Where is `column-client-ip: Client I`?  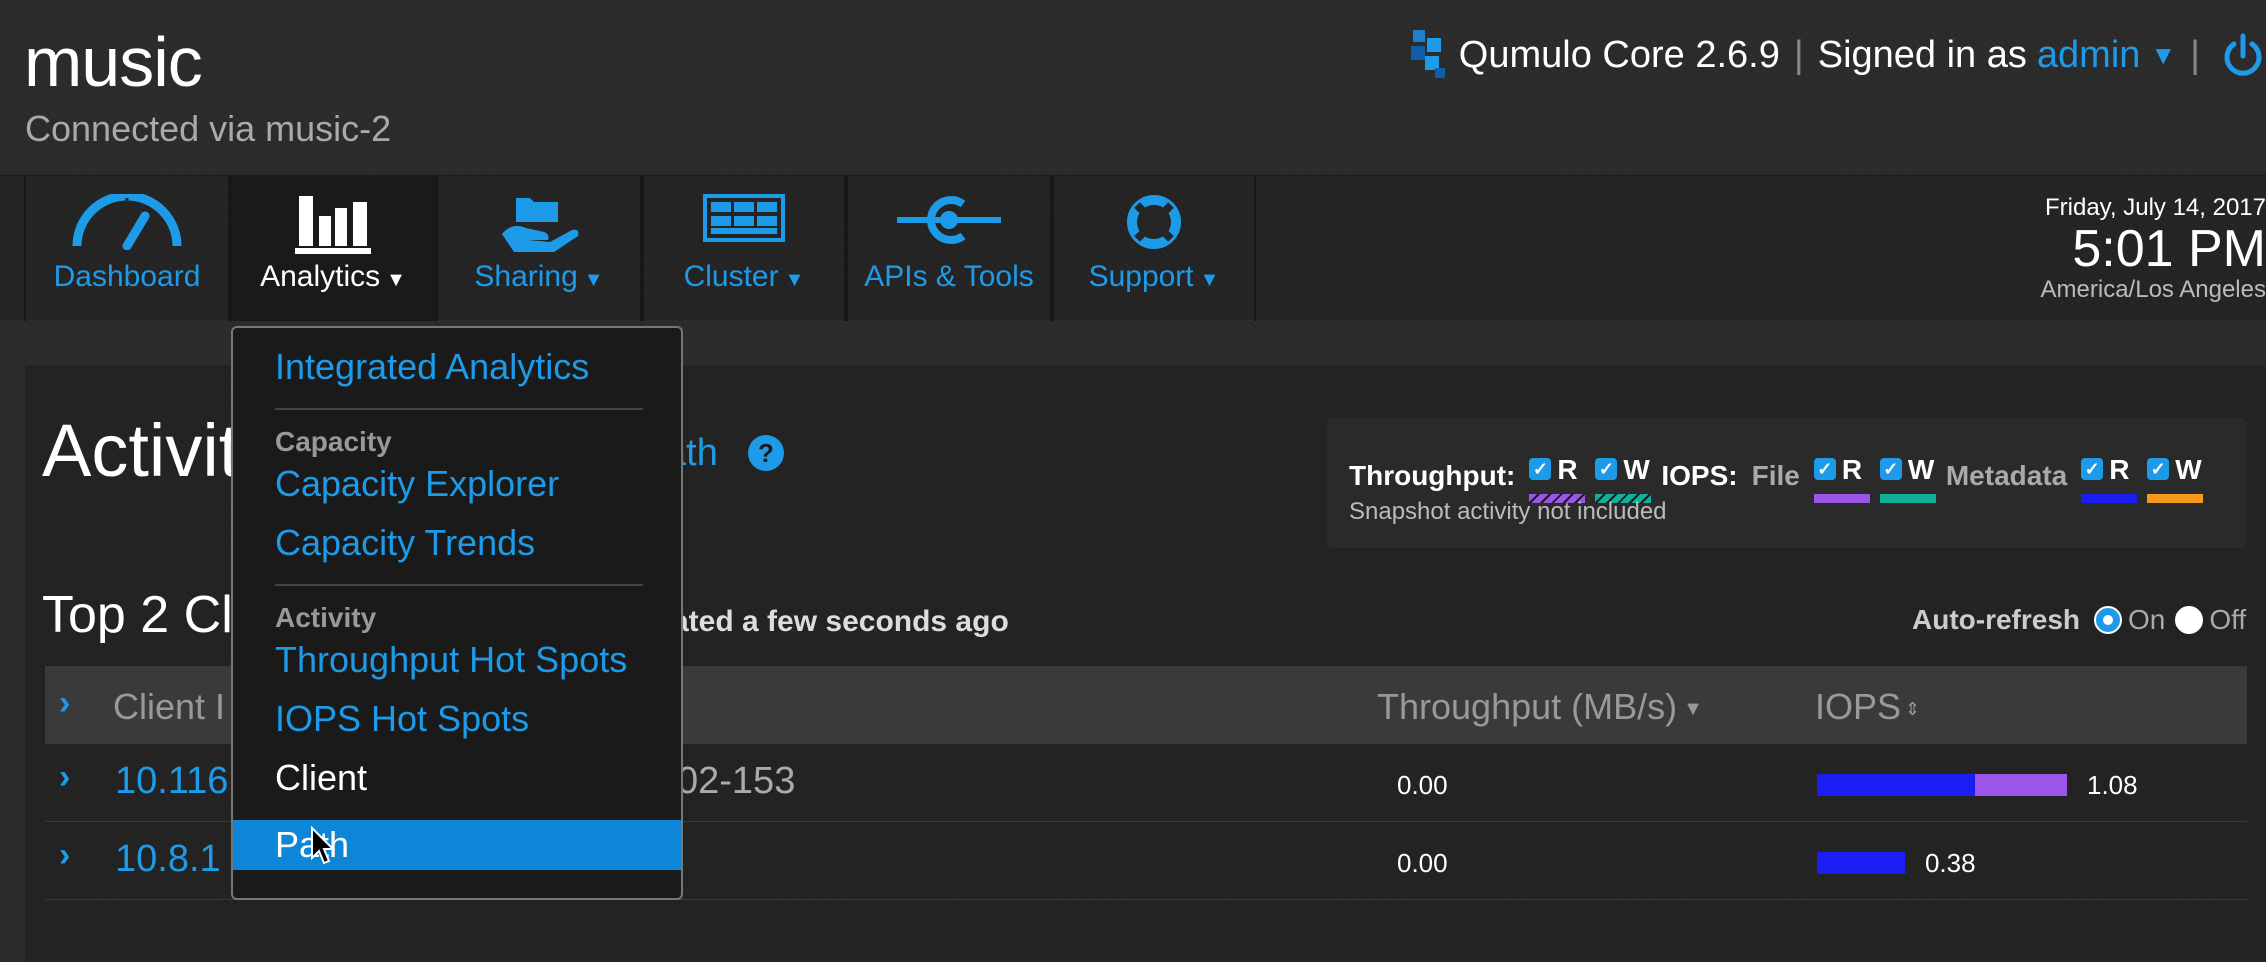
column-client-ip: Client I is located at coordinates (169, 707).